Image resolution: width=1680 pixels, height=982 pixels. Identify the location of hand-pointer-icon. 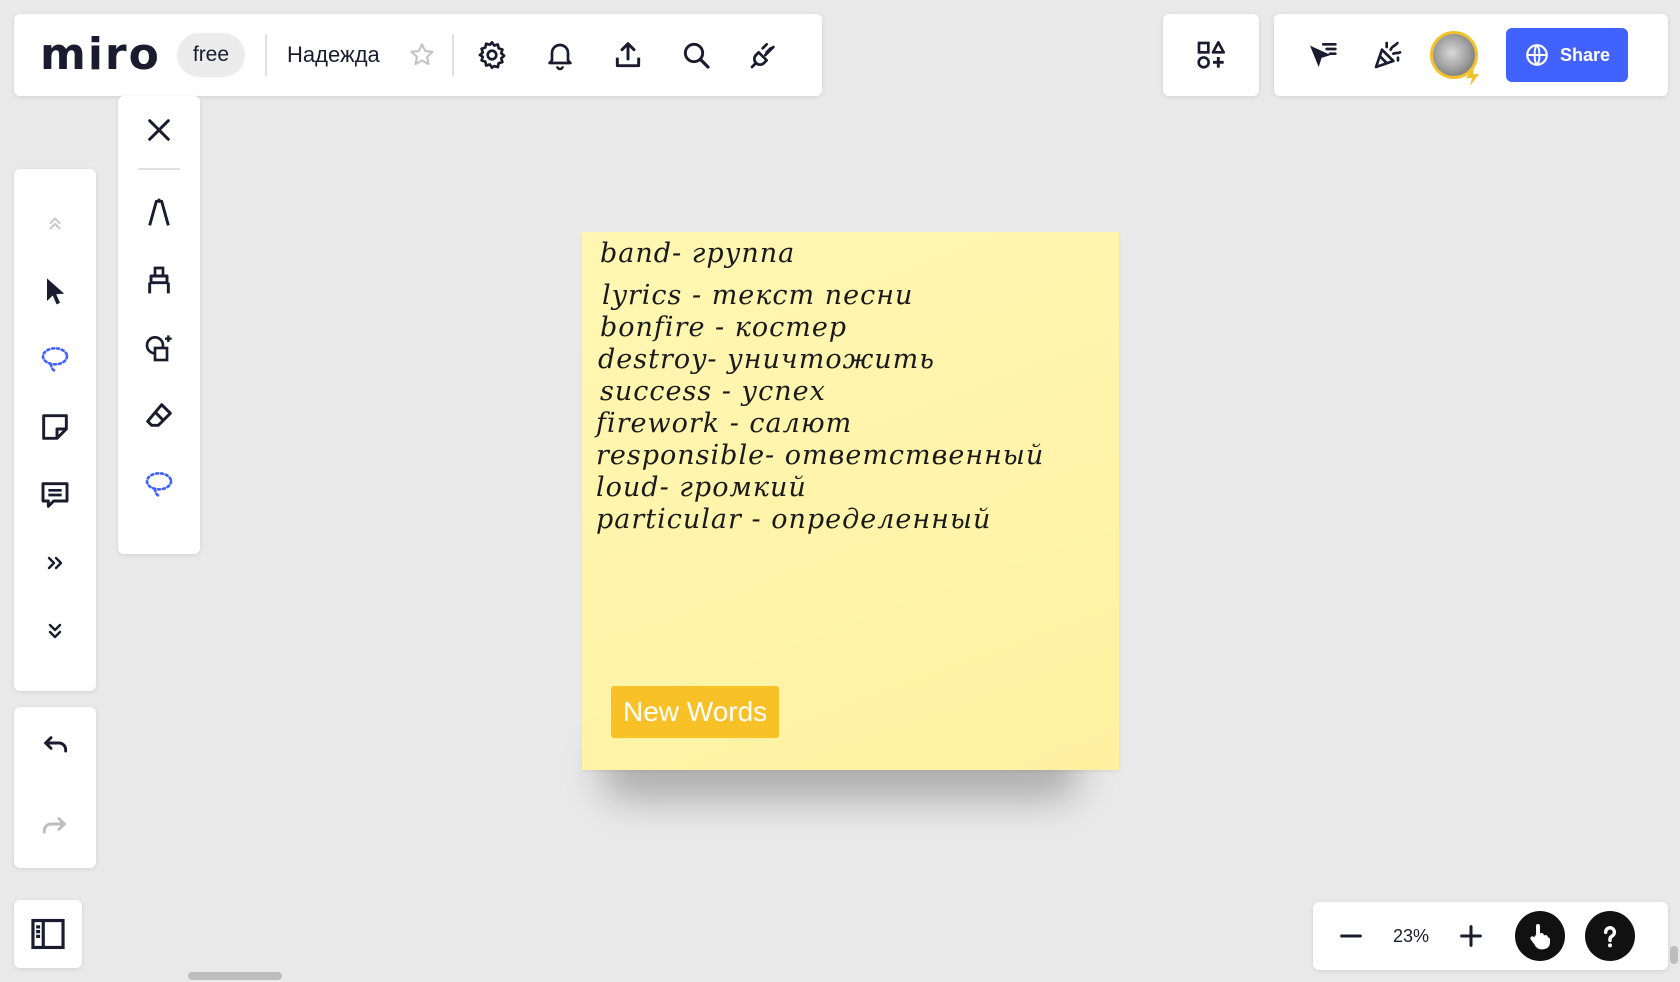
(1540, 937).